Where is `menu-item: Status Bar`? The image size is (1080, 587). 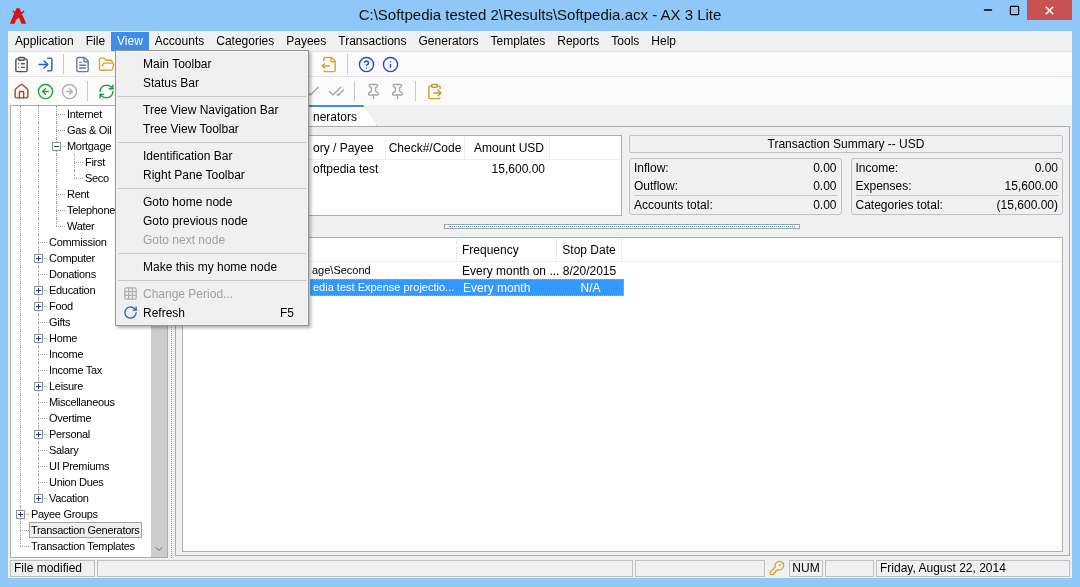 menu-item: Status Bar is located at coordinates (212, 82).